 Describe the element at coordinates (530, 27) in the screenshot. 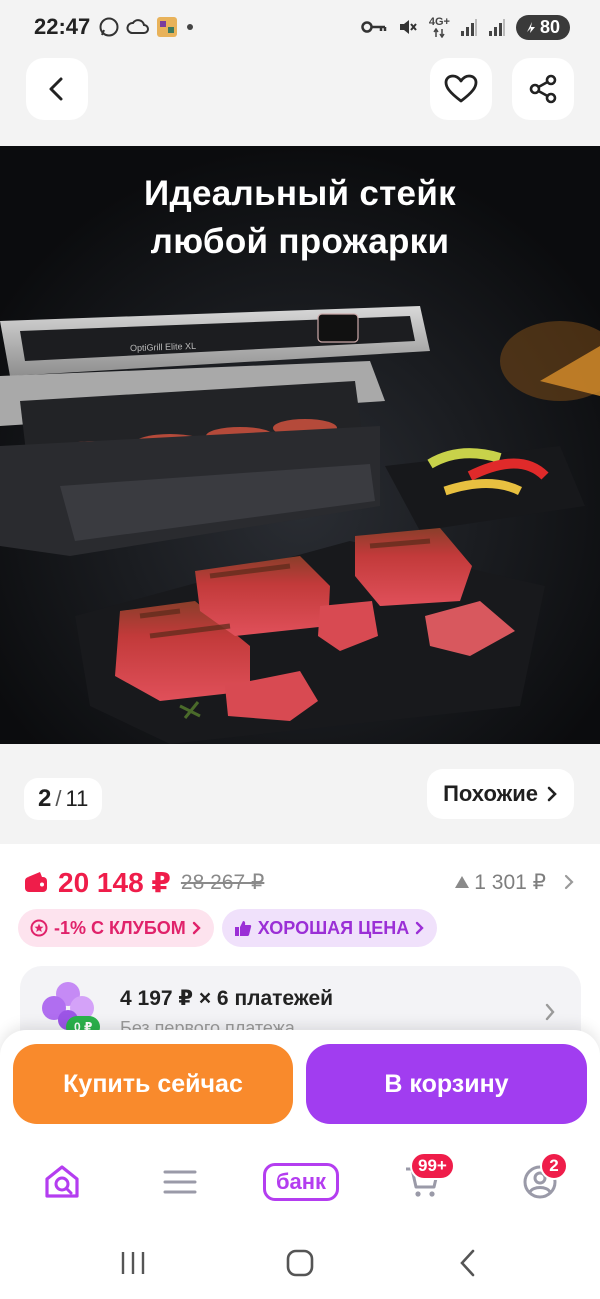

I see `battery-icon` at that location.